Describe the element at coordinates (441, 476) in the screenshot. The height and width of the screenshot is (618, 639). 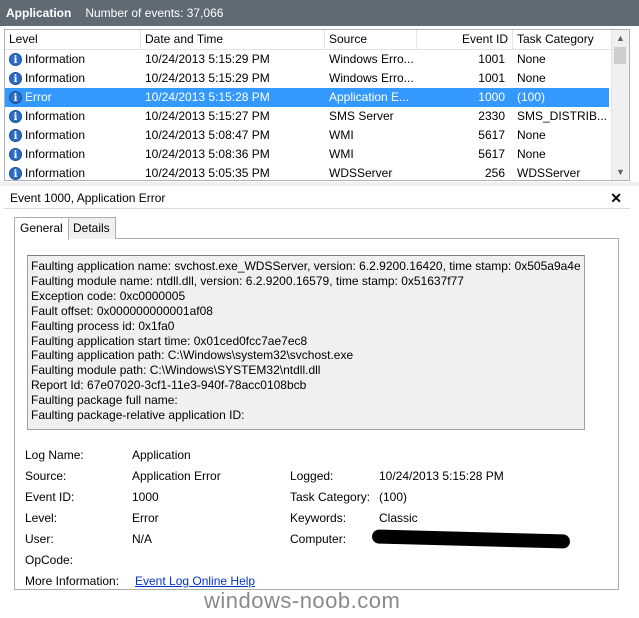
I see `logged-value: 10/24/2013 5:15:28 PM` at that location.